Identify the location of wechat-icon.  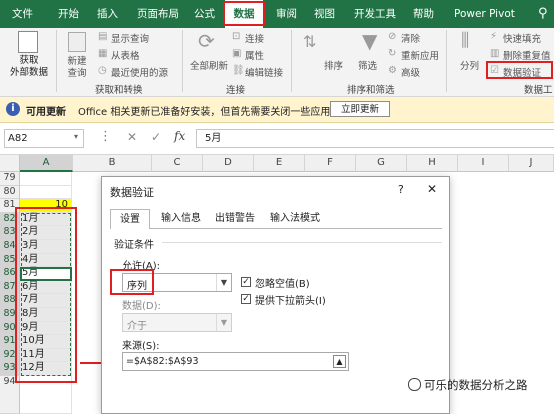
(414, 384).